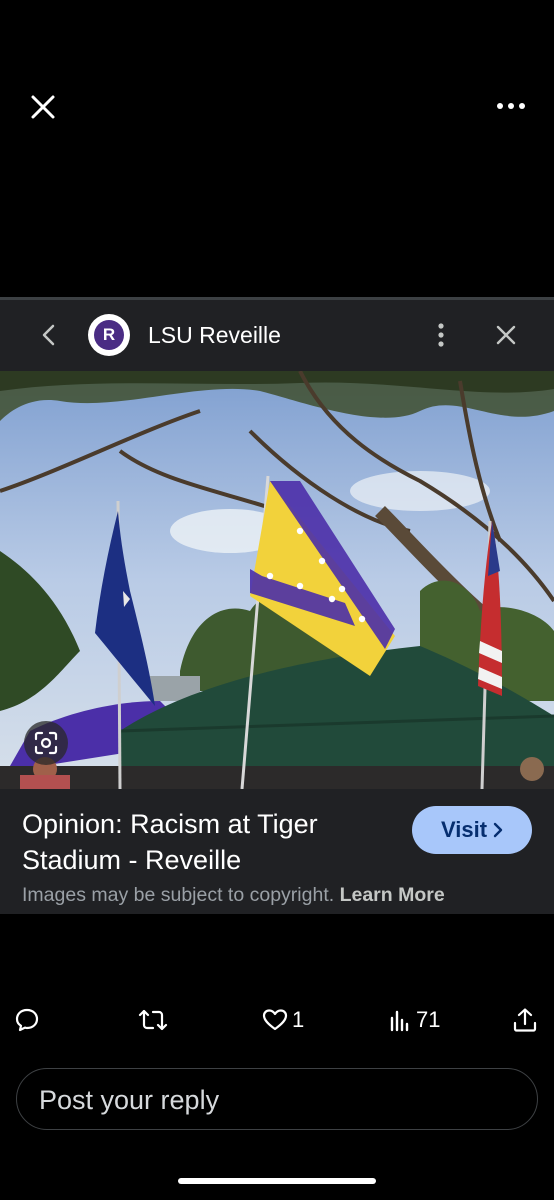 The width and height of the screenshot is (554, 1200). Describe the element at coordinates (46, 743) in the screenshot. I see `lens-search-icon` at that location.